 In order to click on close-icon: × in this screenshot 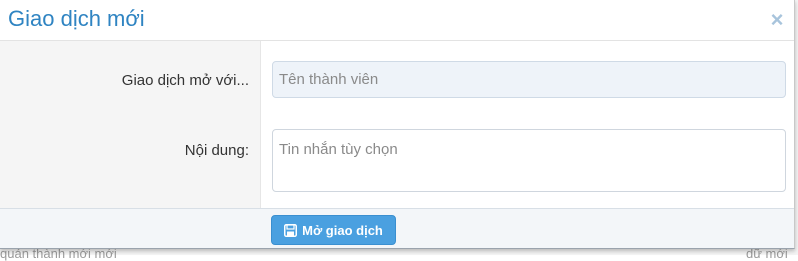, I will do `click(777, 20)`.